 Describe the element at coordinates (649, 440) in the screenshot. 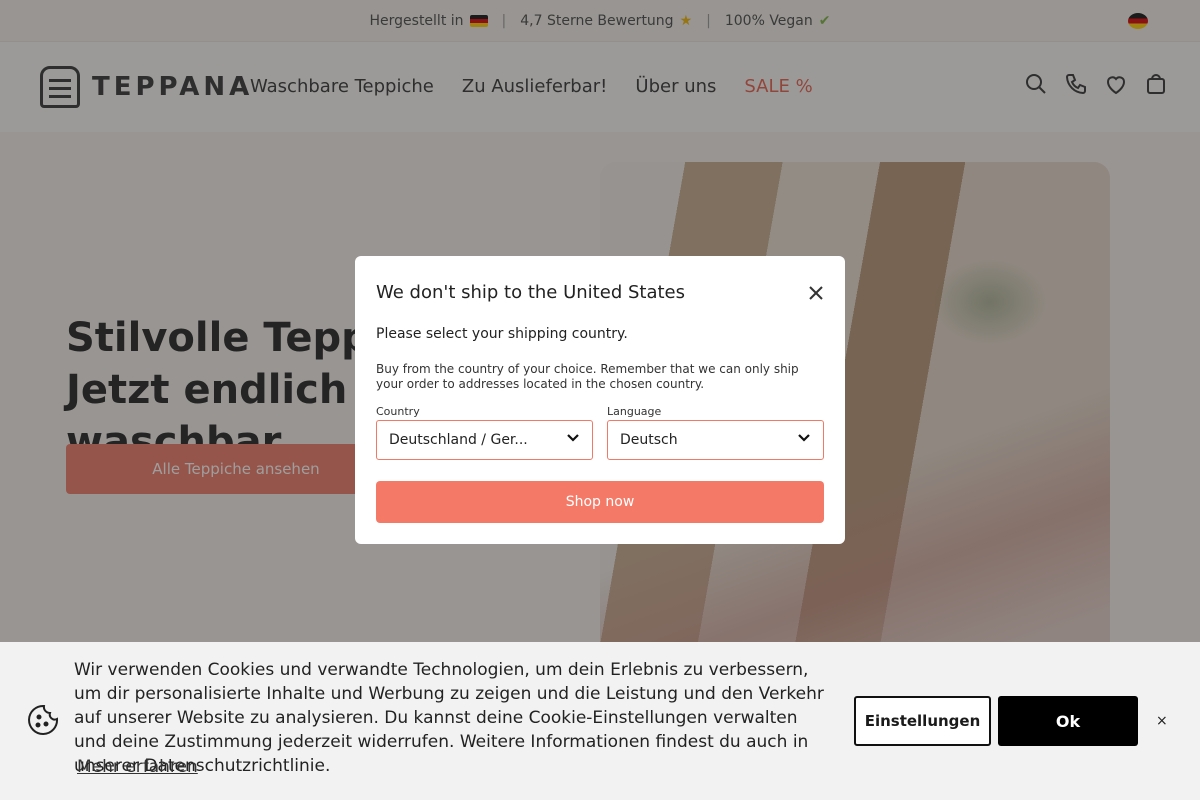

I see `language-select-value: Deutsch` at that location.